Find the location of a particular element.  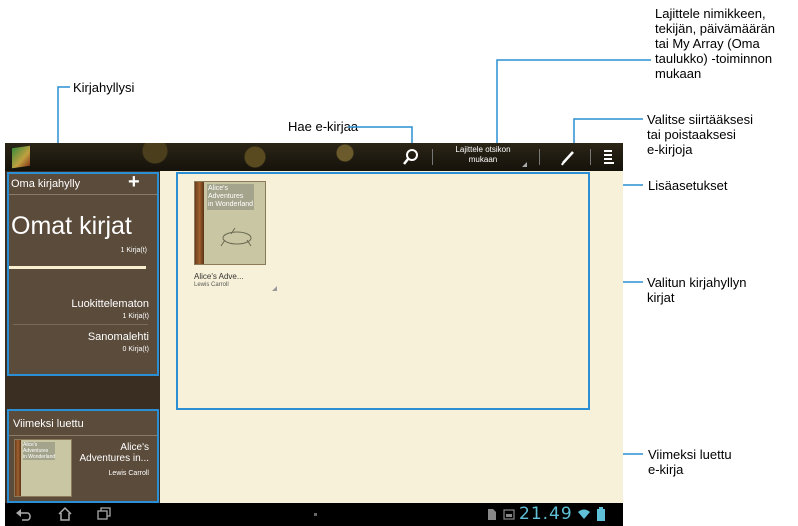

recent-apps-icon is located at coordinates (104, 513).